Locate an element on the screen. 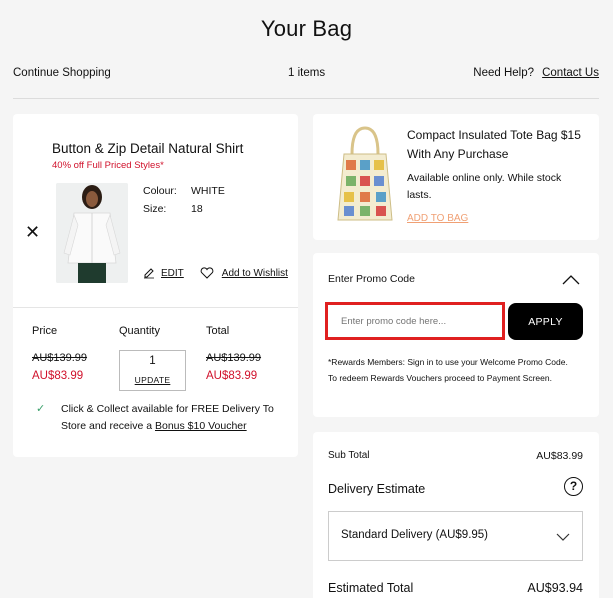  size-label: Size: is located at coordinates (155, 209).